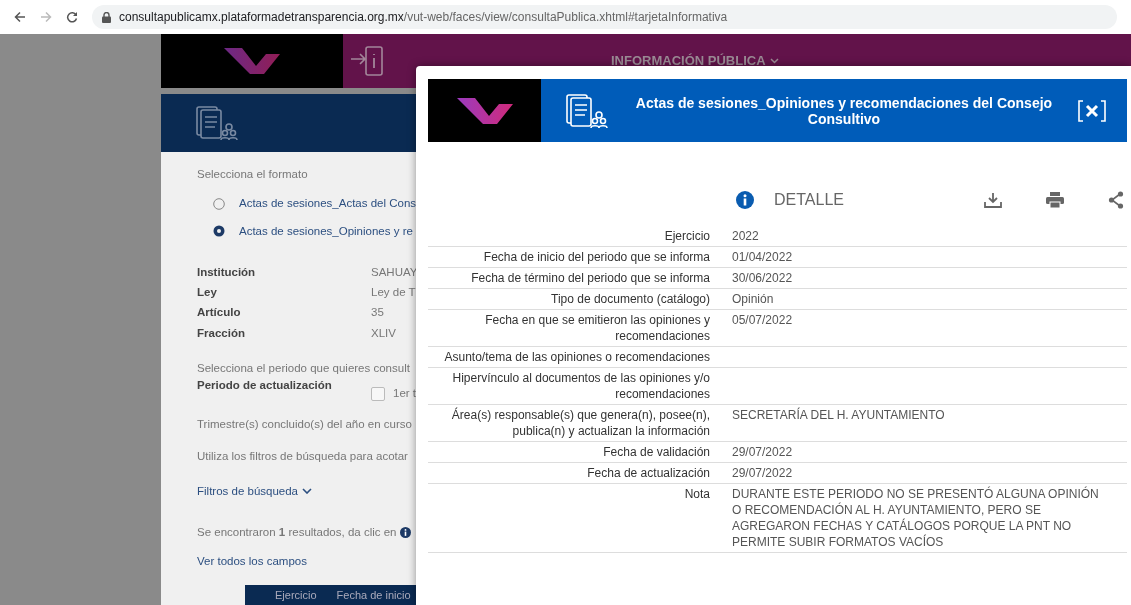 Image resolution: width=1131 pixels, height=605 pixels. What do you see at coordinates (302, 456) in the screenshot?
I see `filters-hint: Utiliza los filtros de búsqueda para acotar` at bounding box center [302, 456].